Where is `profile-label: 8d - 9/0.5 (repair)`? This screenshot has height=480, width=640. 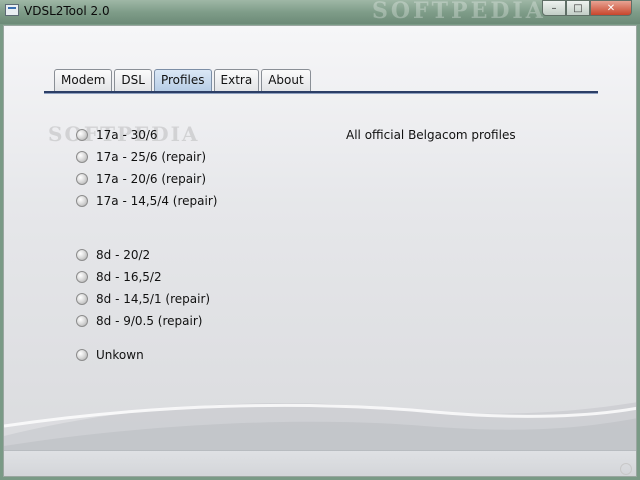 profile-label: 8d - 9/0.5 (repair) is located at coordinates (149, 321).